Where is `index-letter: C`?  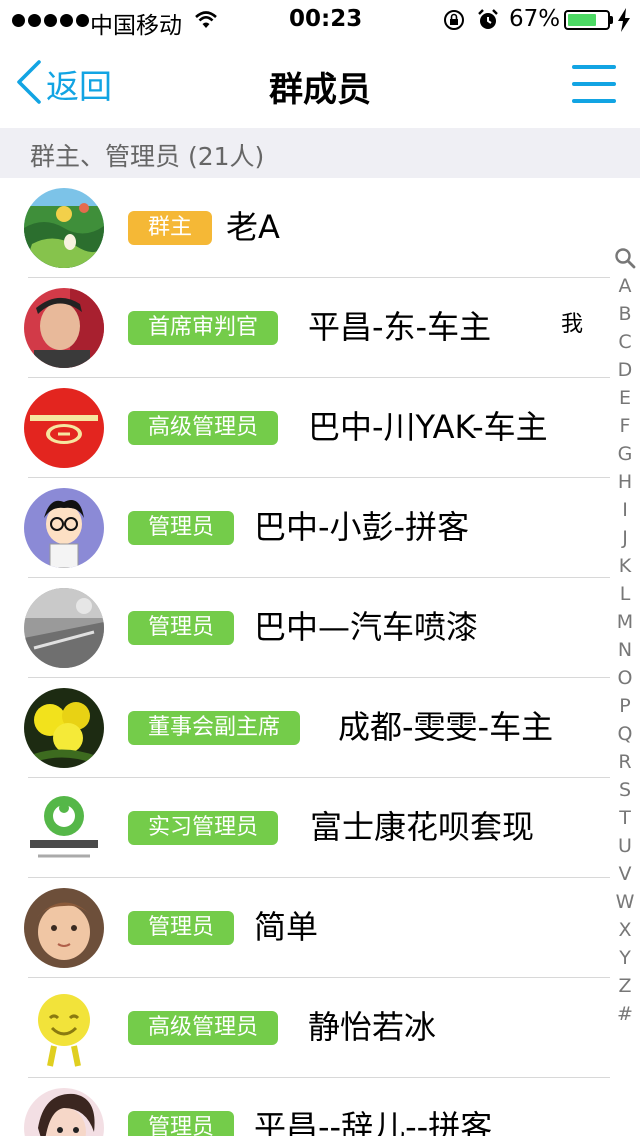 index-letter: C is located at coordinates (625, 342).